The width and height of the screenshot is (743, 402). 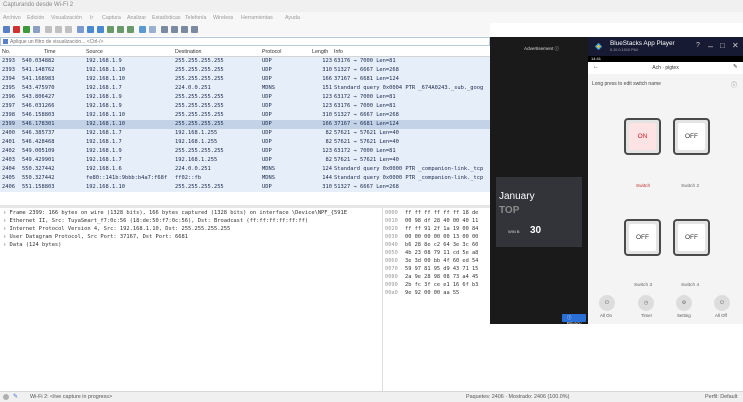 What do you see at coordinates (642, 237) in the screenshot?
I see `switch-3-button: OFF` at bounding box center [642, 237].